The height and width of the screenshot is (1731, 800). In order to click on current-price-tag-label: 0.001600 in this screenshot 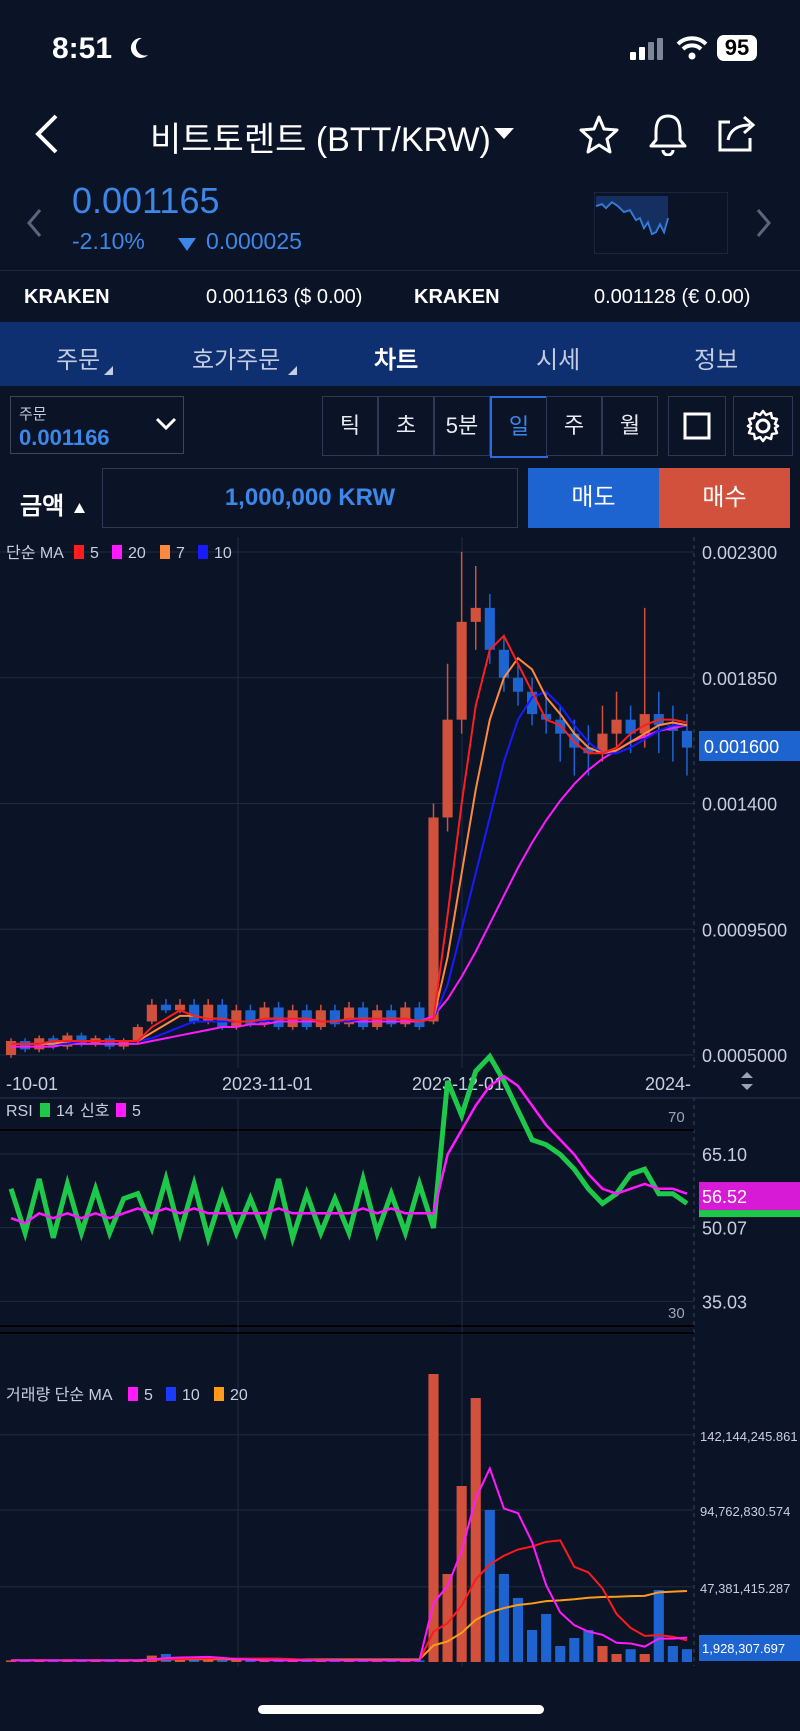, I will do `click(741, 747)`.